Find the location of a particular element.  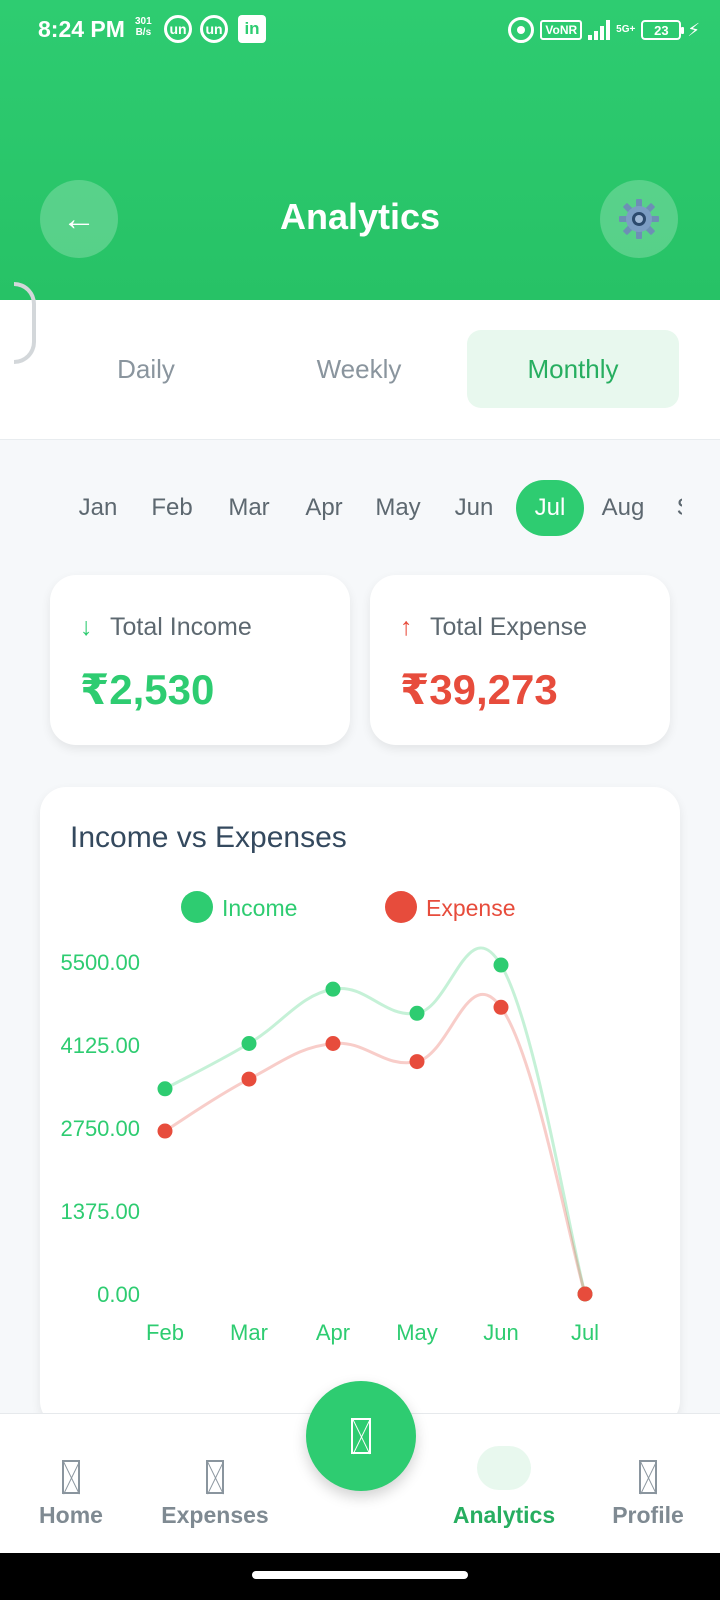

legend-expense-marker is located at coordinates (401, 907).